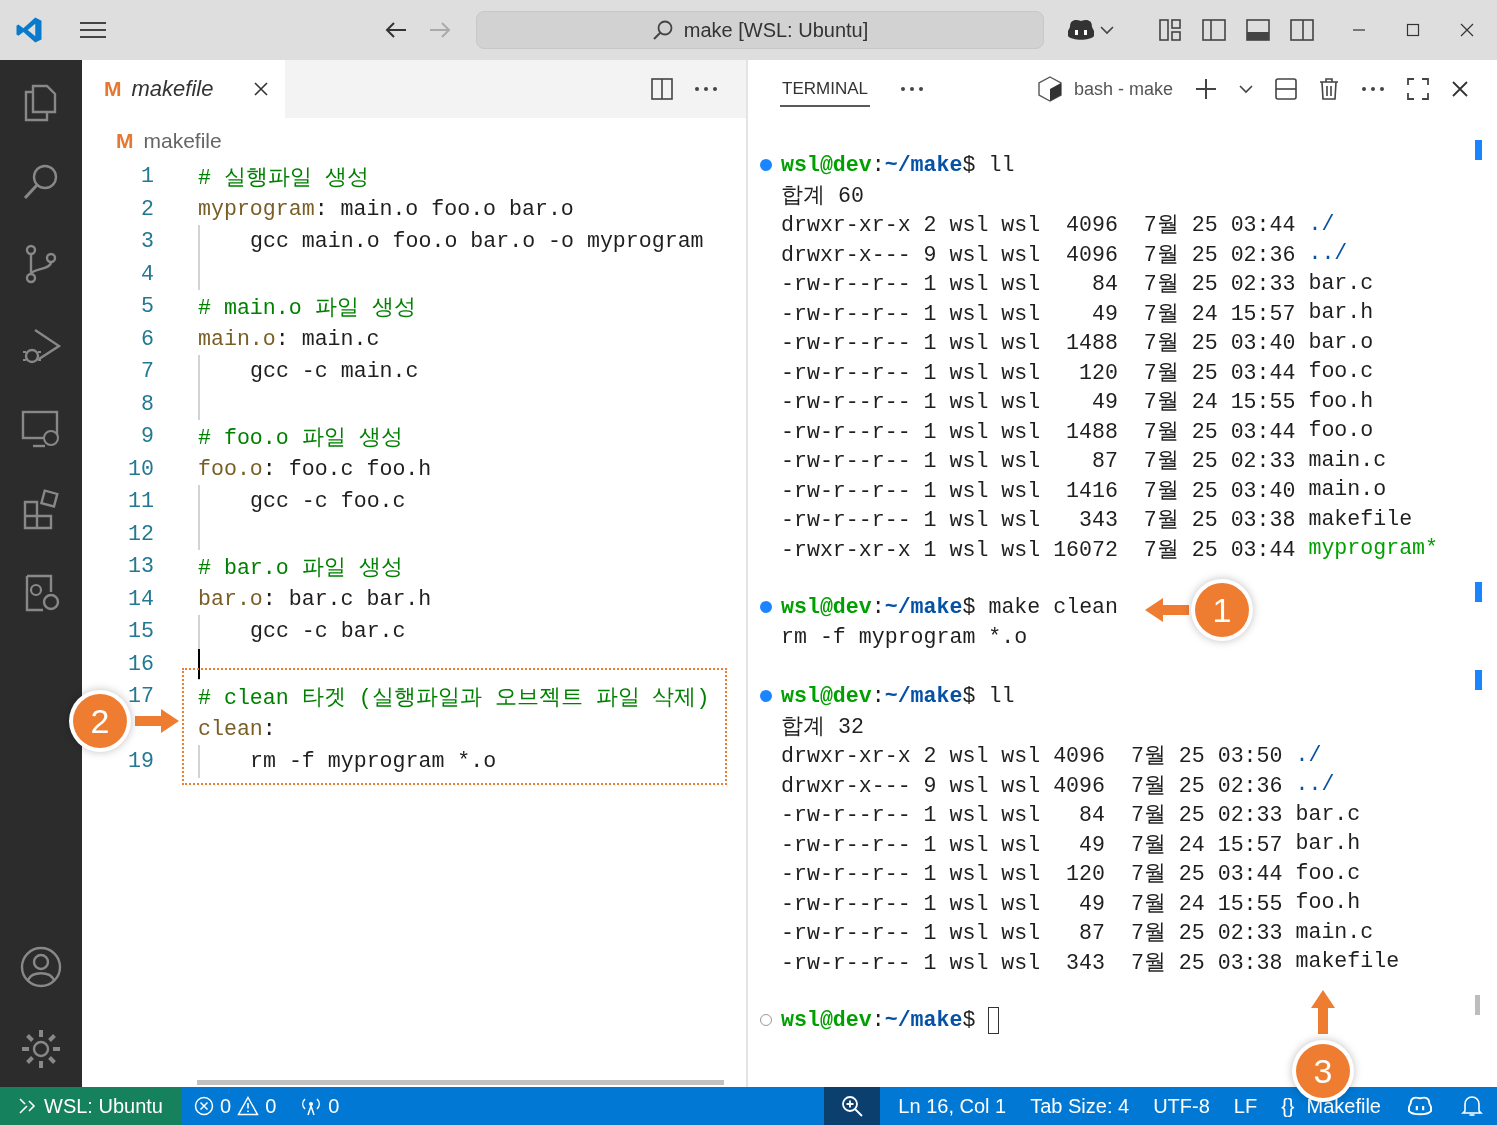 The width and height of the screenshot is (1497, 1125). I want to click on copilot-icon, so click(1081, 30).